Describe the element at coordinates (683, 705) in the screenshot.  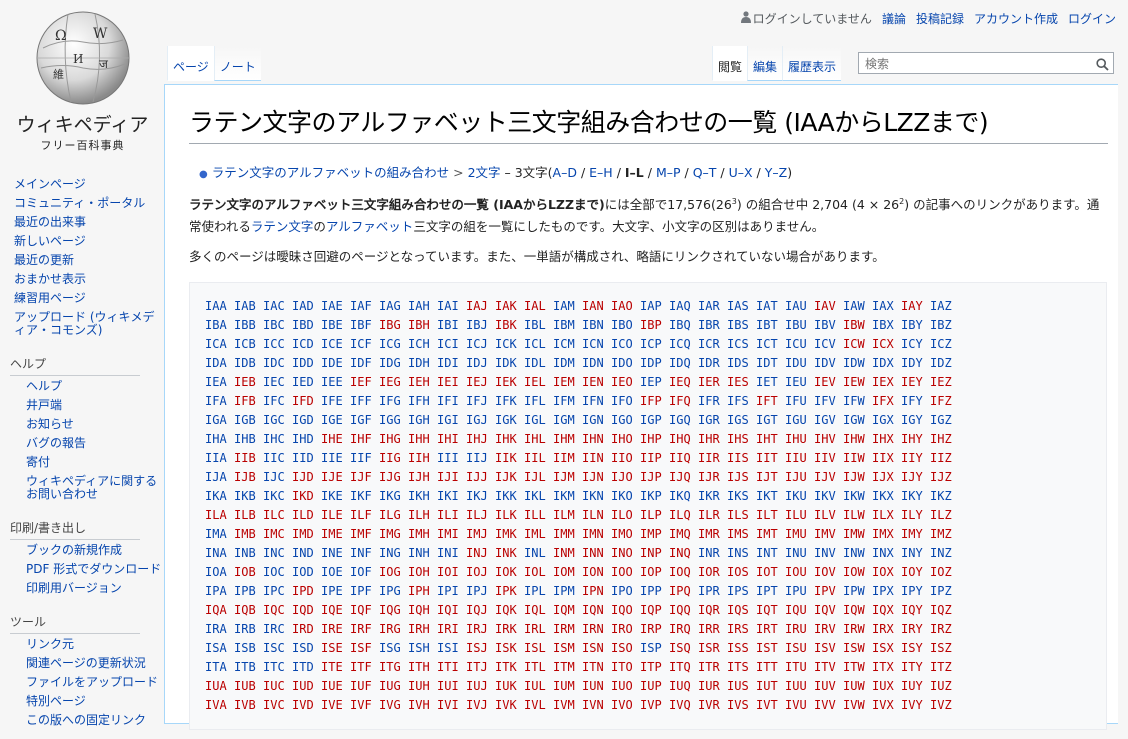
I see `combo-link-ivq: IVQ` at that location.